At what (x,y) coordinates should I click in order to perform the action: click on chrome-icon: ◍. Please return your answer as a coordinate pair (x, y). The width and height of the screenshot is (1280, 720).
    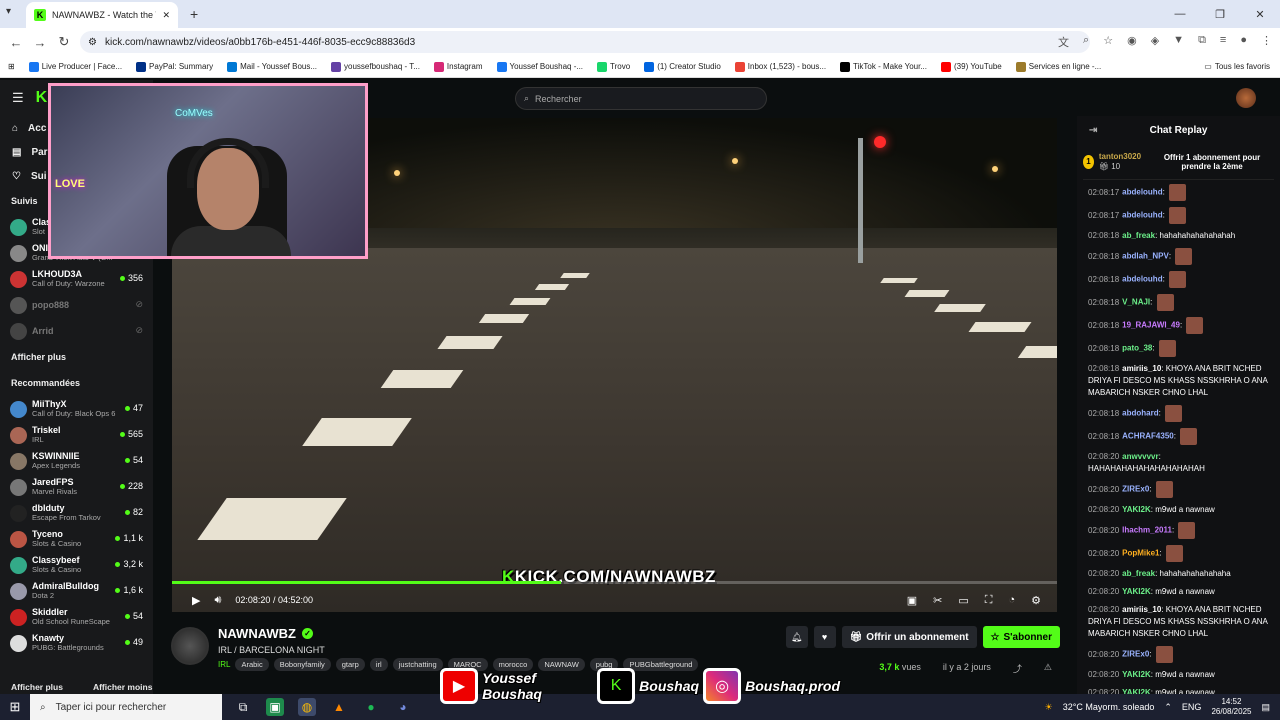
    Looking at the image, I should click on (307, 707).